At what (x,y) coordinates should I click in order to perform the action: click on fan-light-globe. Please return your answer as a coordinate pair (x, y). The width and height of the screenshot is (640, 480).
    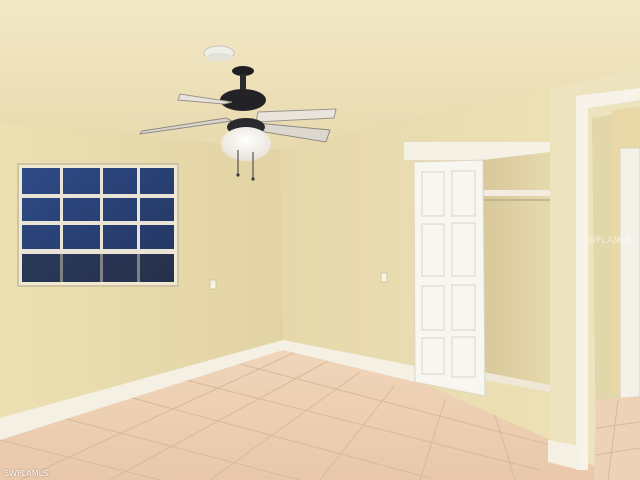
    Looking at the image, I should click on (246, 144).